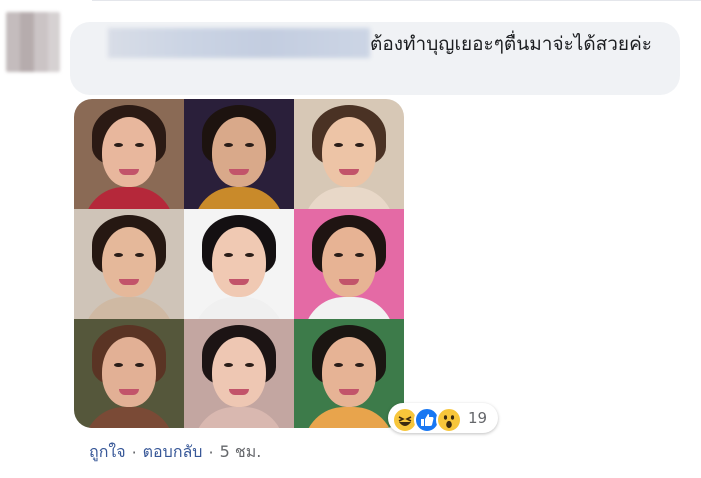 The width and height of the screenshot is (701, 478). What do you see at coordinates (375, 58) in the screenshot?
I see `comment-bubble: ต้องทำบุญเยอะๆตื่นมาจ่ะได้สวยค่ะ` at bounding box center [375, 58].